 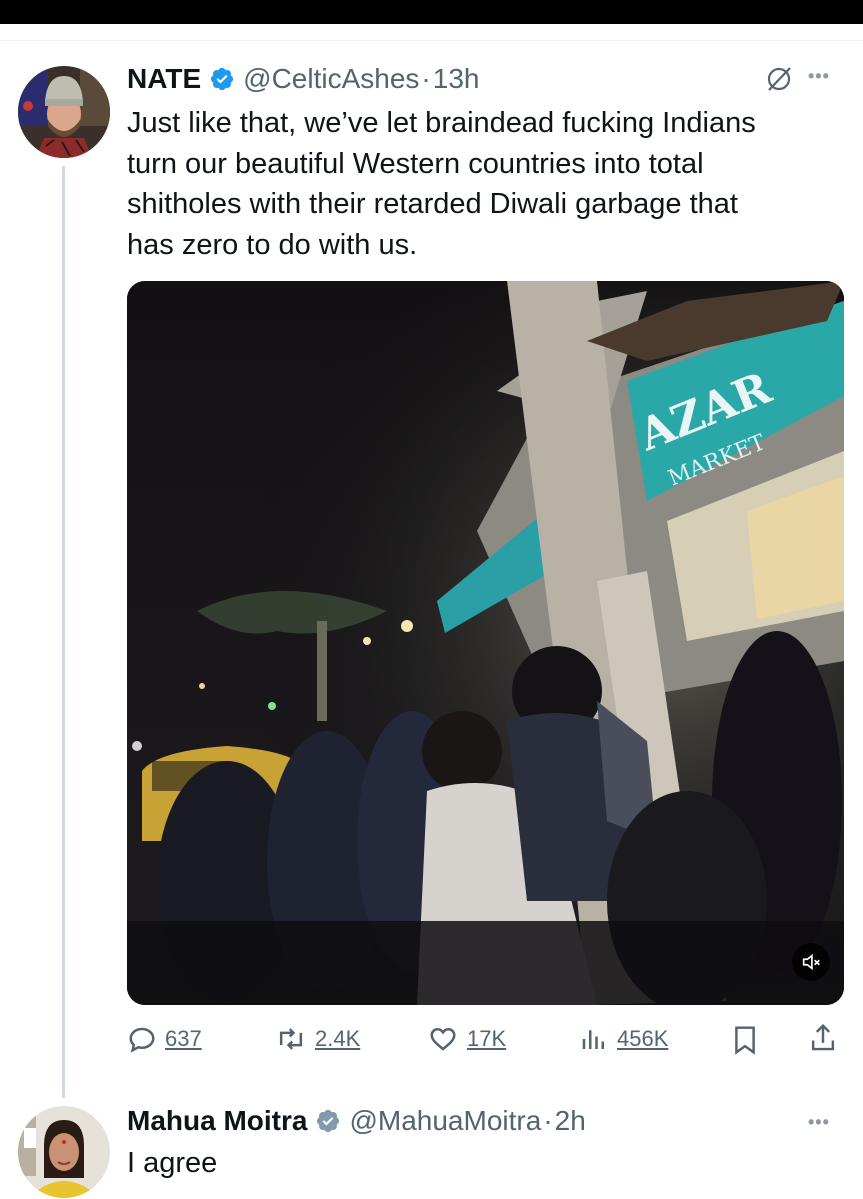 I want to click on bookmark-icon, so click(x=745, y=1040).